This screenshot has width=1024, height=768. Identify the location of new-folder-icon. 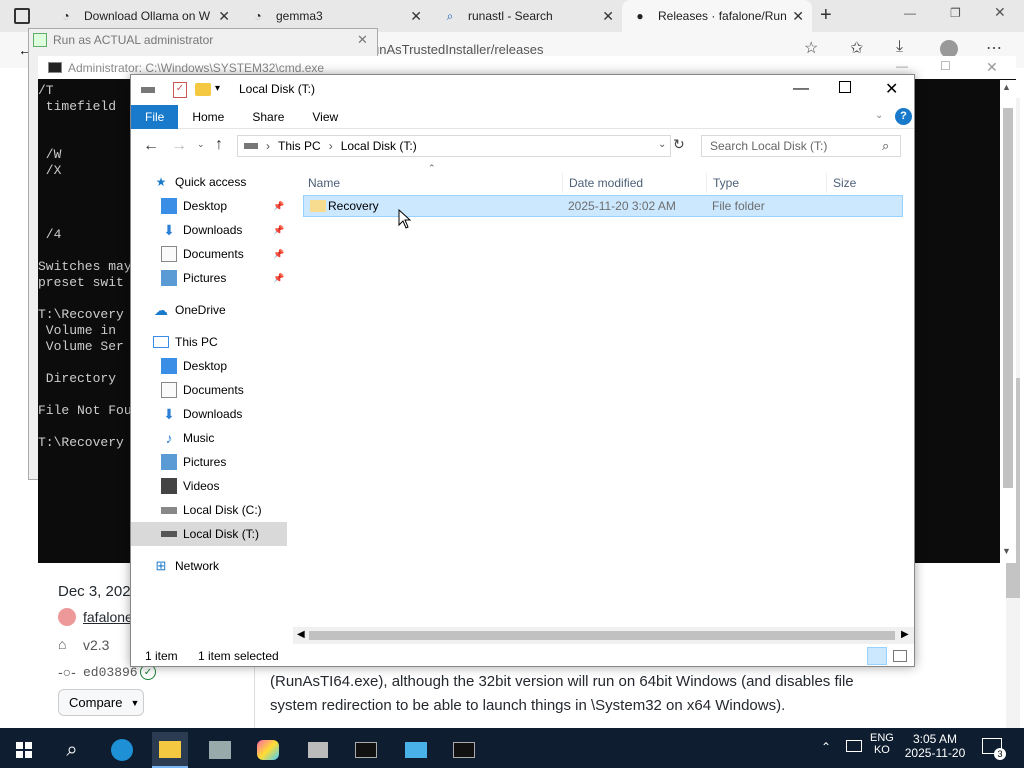
(203, 89).